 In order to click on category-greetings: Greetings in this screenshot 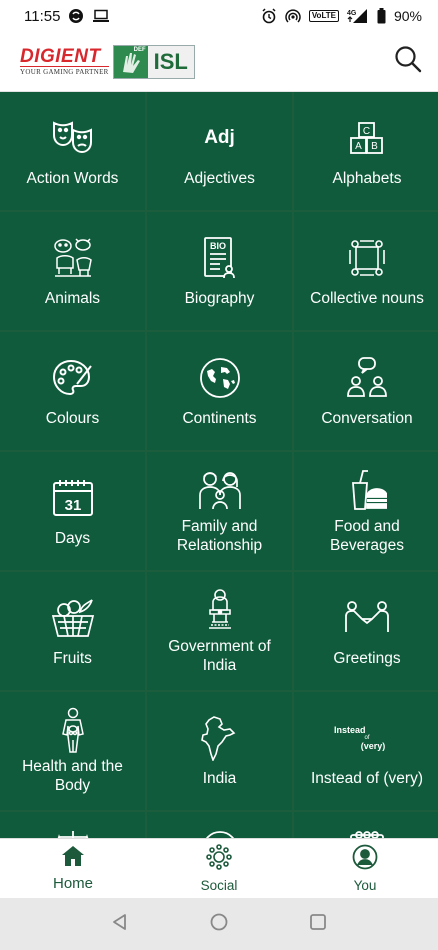, I will do `click(366, 631)`.